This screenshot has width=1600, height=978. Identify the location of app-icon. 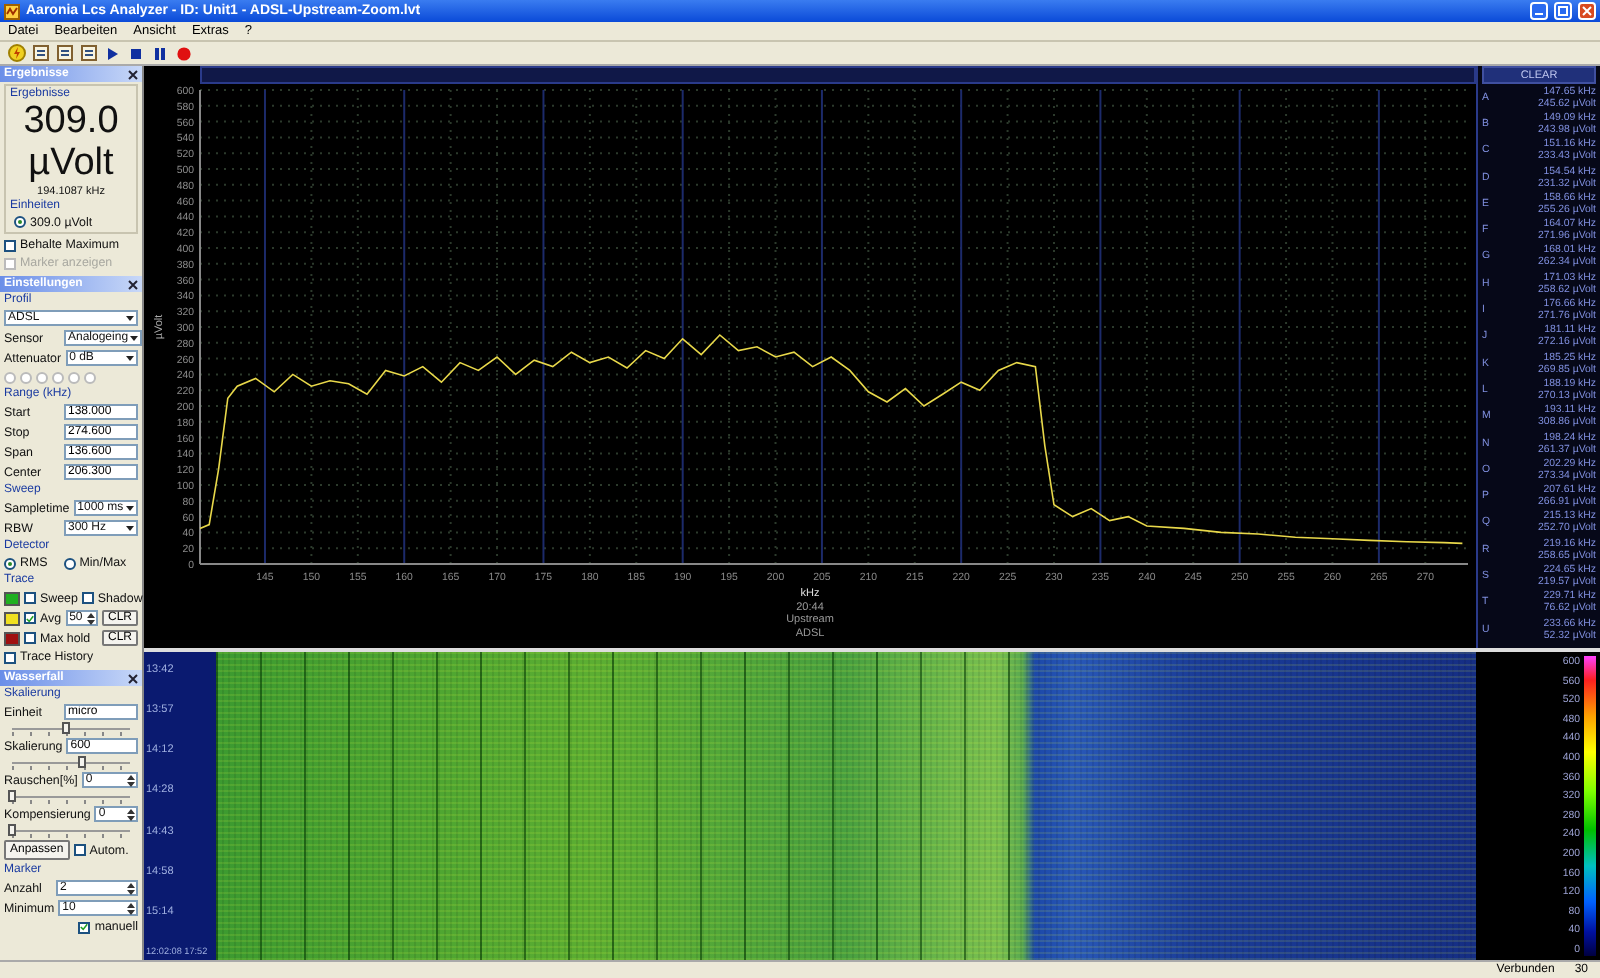
(12, 11).